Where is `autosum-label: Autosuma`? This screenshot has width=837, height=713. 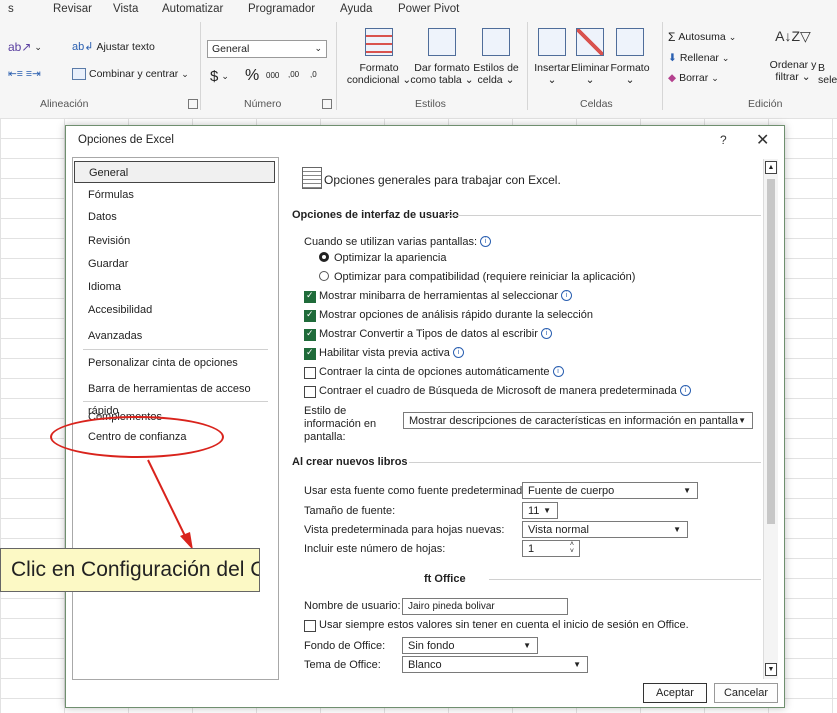 autosum-label: Autosuma is located at coordinates (702, 37).